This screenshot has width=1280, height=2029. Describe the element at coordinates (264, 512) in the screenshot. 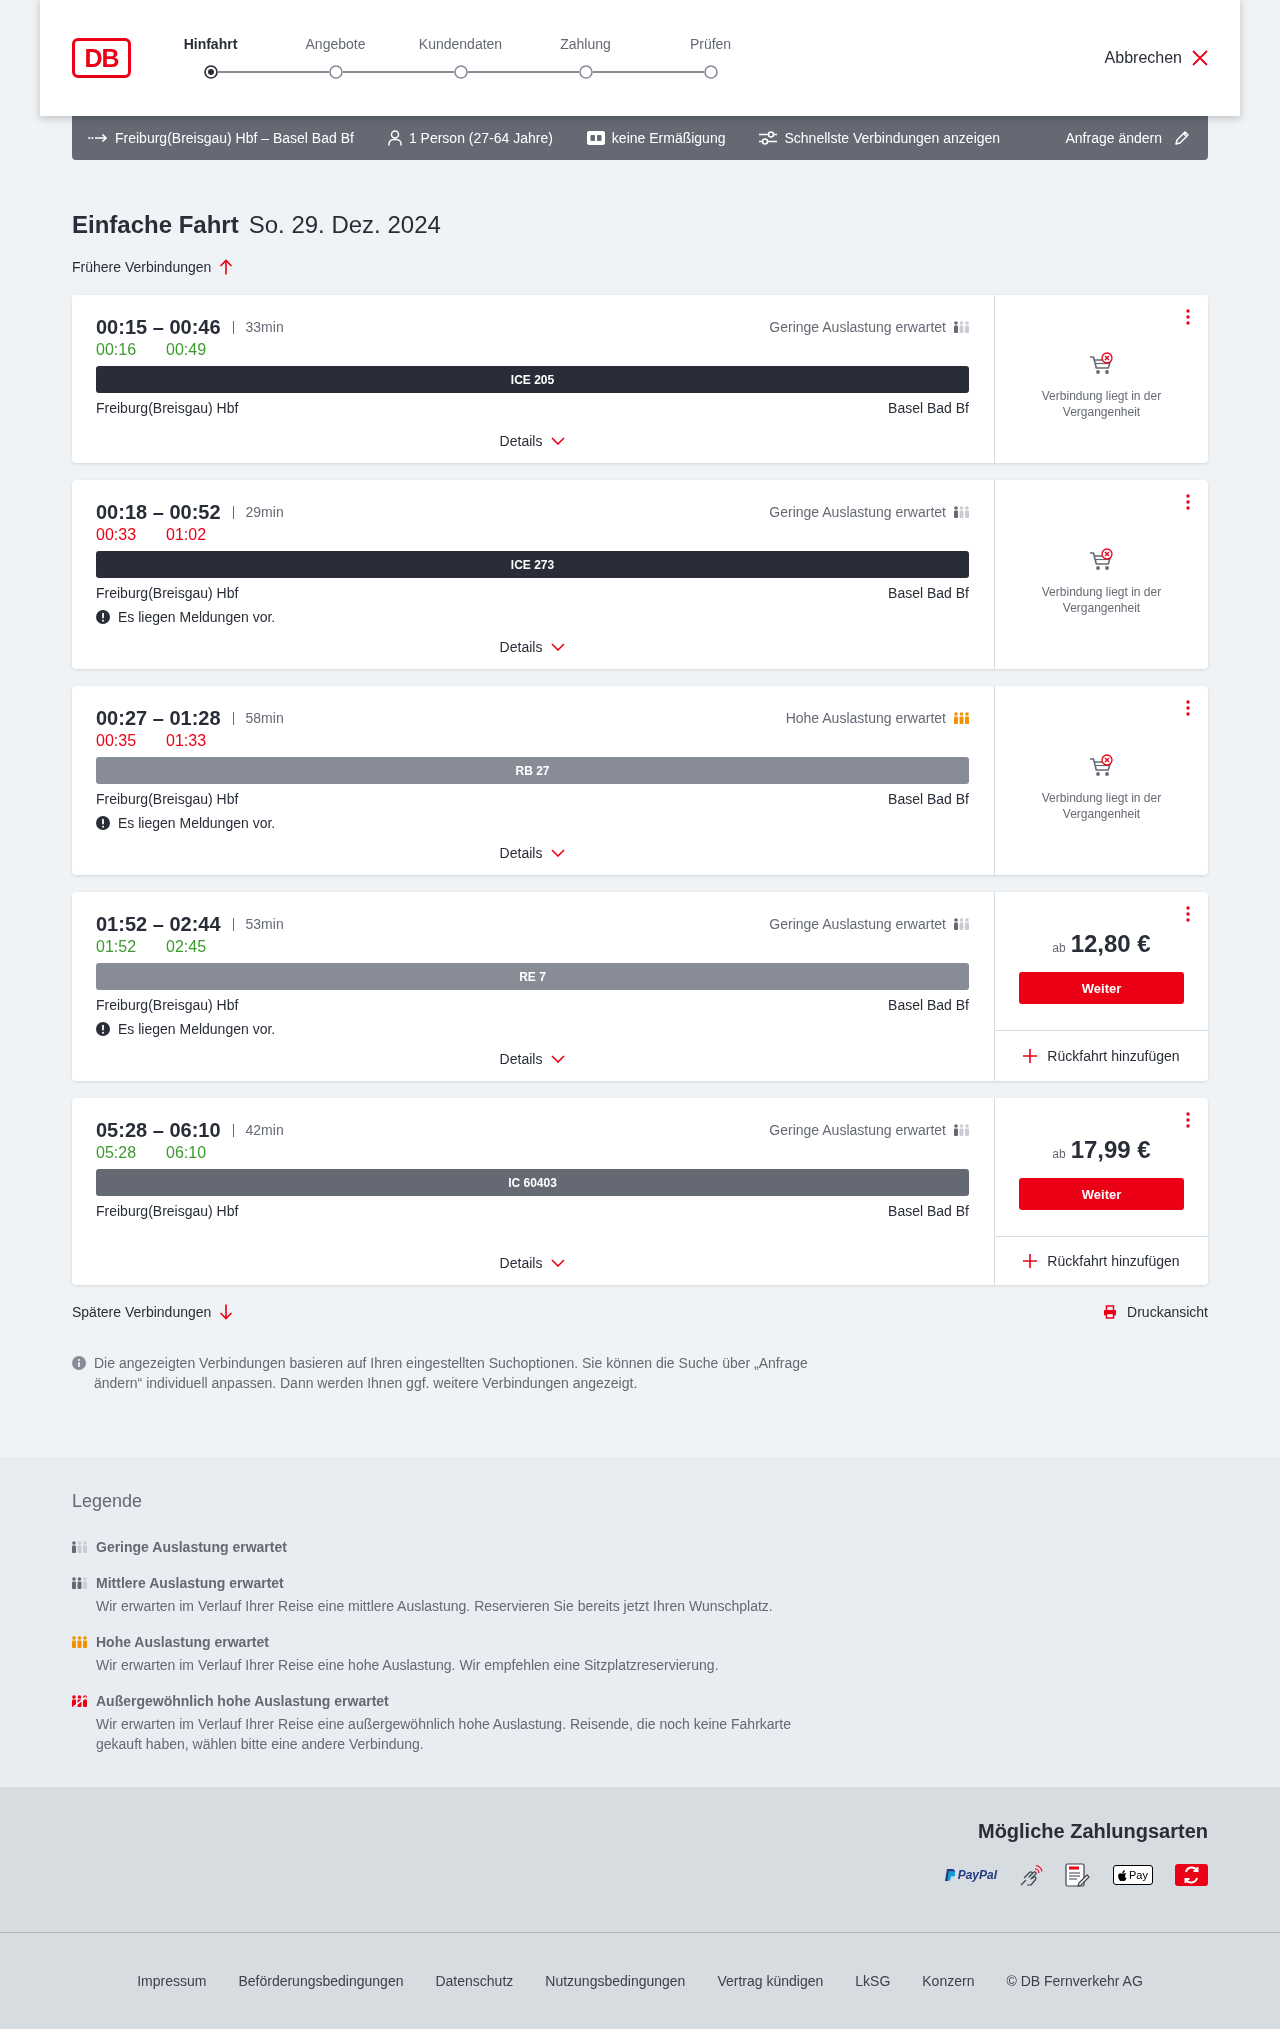

I see `duration-text: 29min` at that location.